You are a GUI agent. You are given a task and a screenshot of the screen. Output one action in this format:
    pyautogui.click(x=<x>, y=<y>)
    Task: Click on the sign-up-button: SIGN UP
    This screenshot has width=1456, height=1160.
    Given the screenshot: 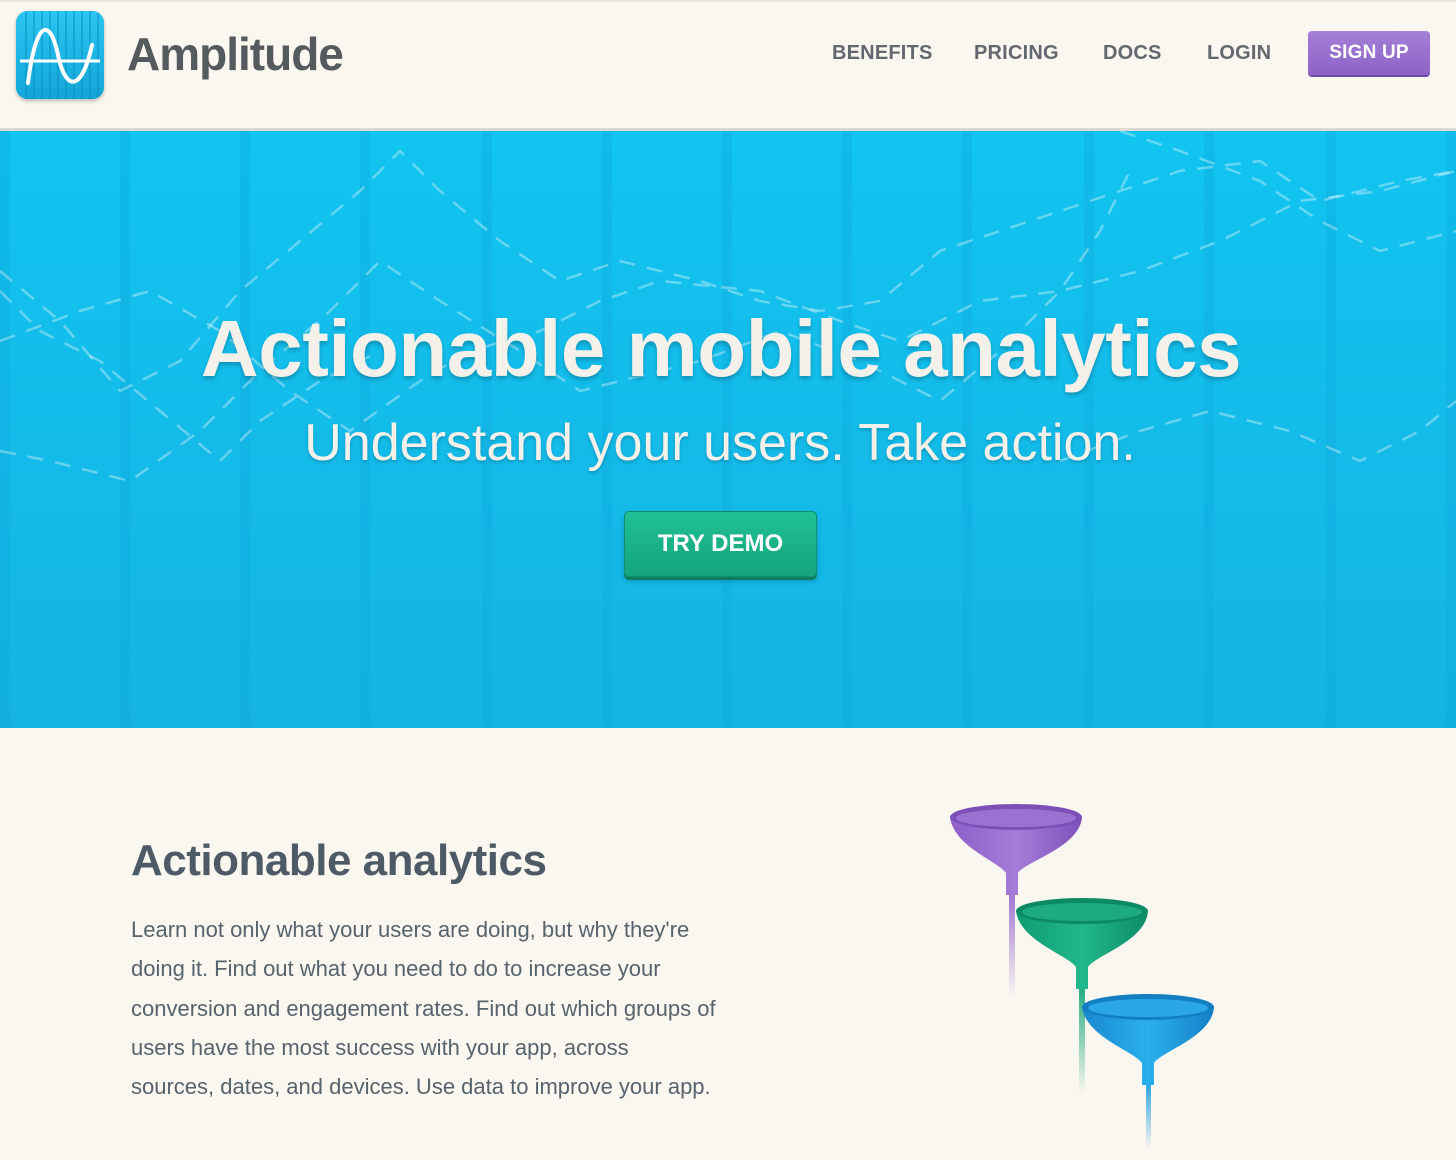 What is the action you would take?
    pyautogui.click(x=1369, y=53)
    